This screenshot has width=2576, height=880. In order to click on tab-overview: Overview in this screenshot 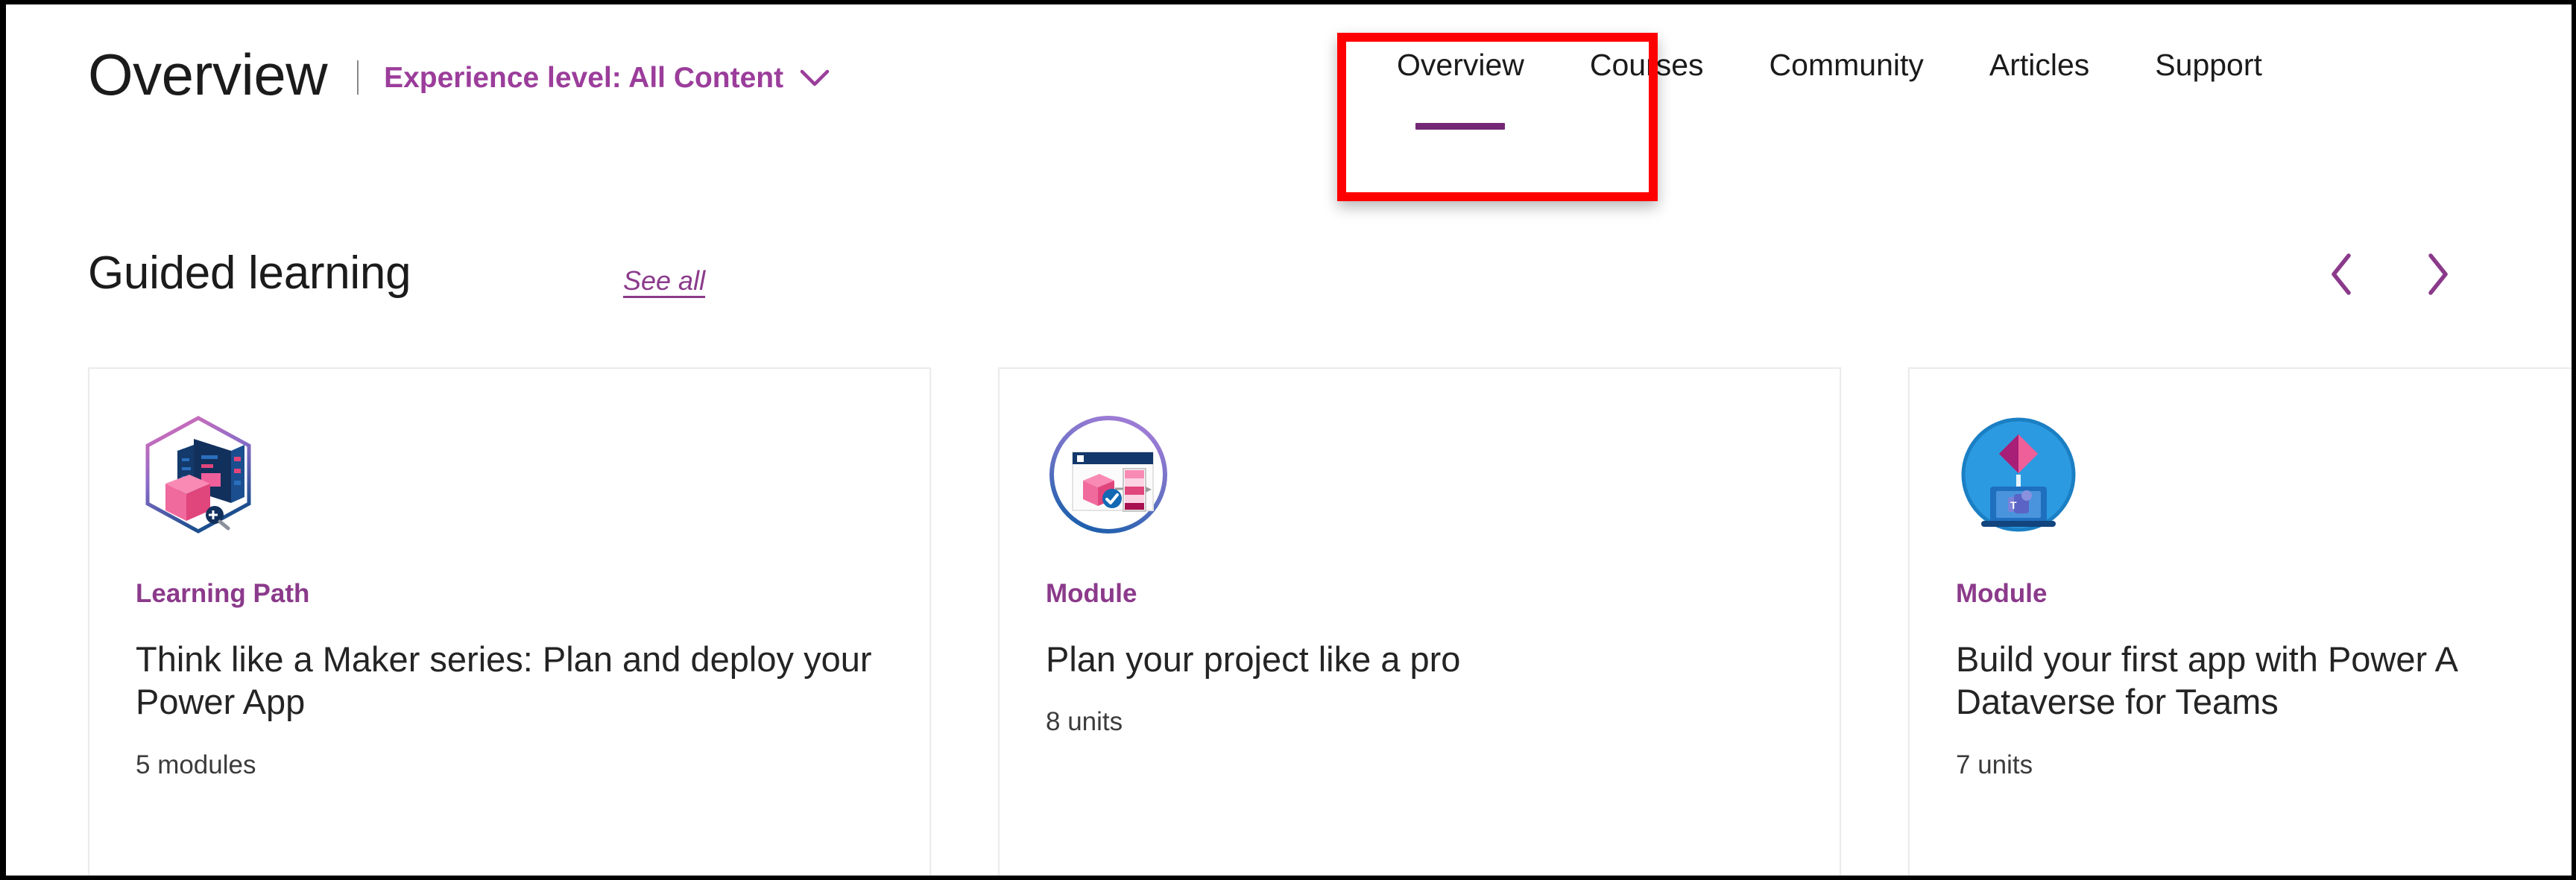, I will do `click(1460, 103)`.